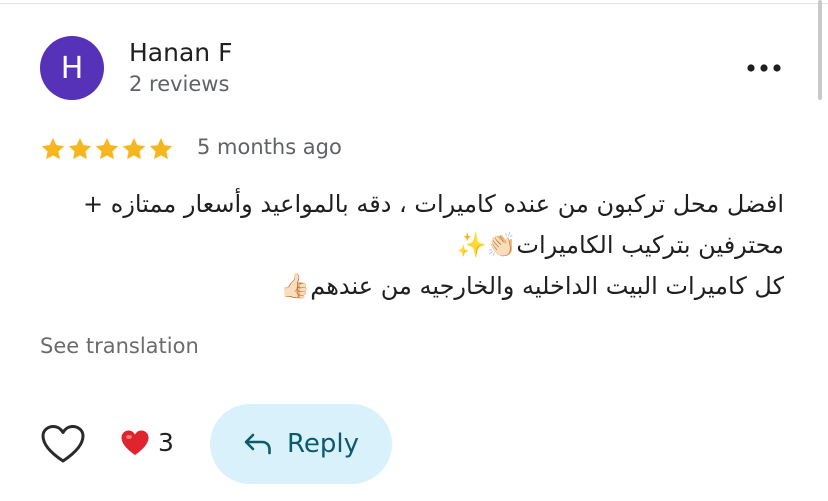  I want to click on reply-arrow-icon, so click(257, 444).